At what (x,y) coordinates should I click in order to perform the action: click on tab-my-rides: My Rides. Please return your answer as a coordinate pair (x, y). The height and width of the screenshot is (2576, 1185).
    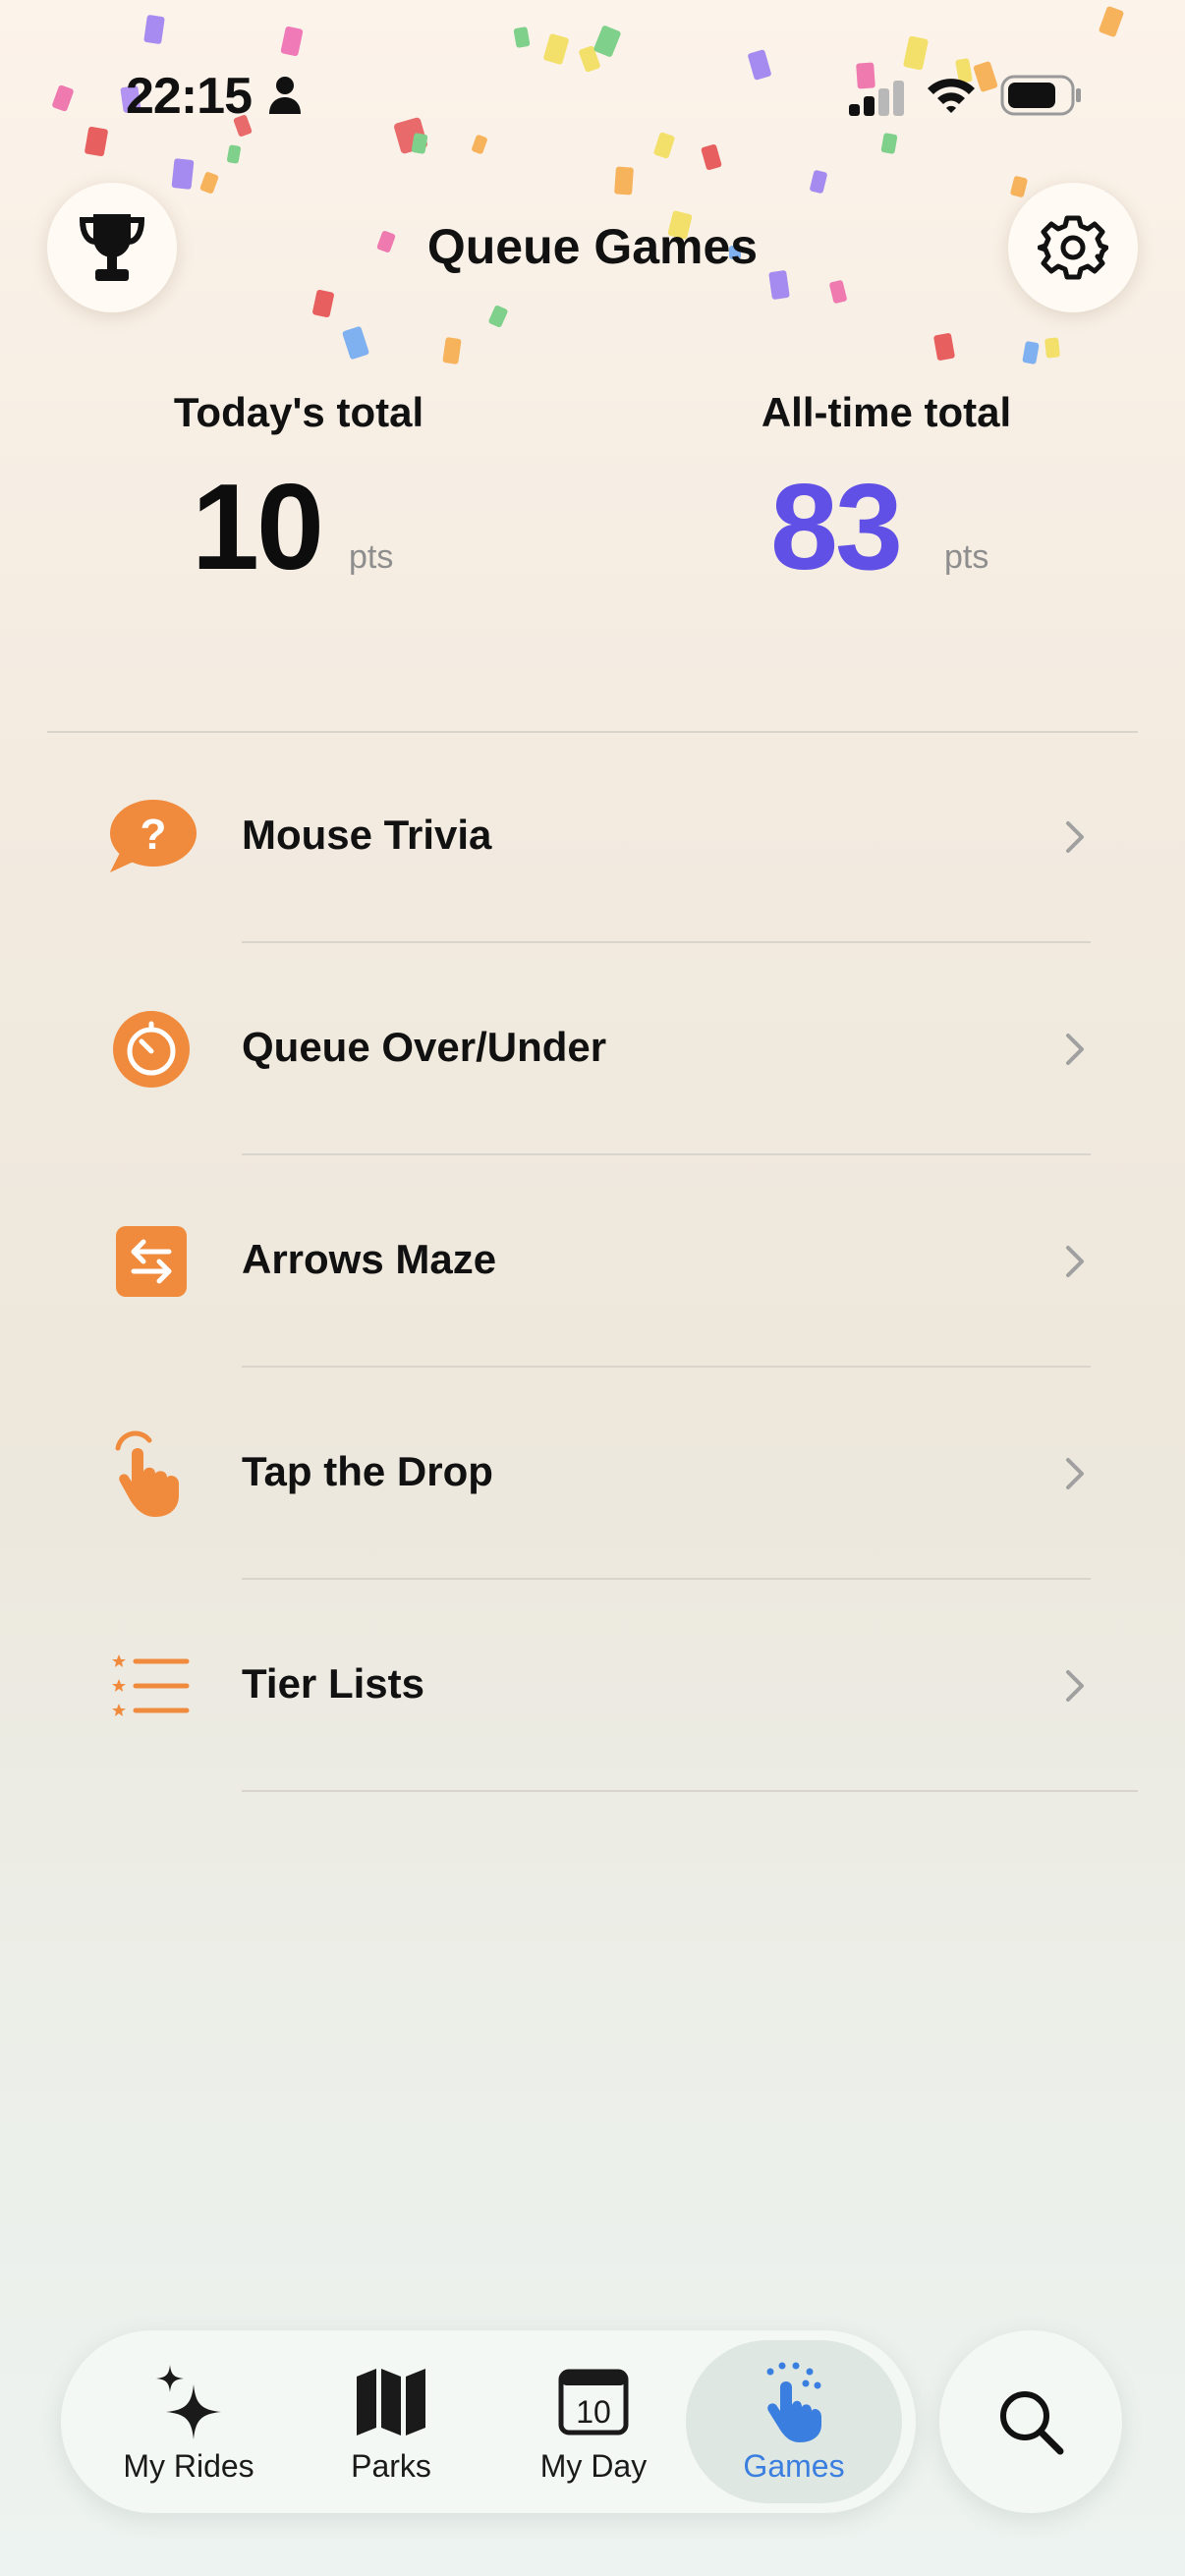
    Looking at the image, I should click on (189, 2421).